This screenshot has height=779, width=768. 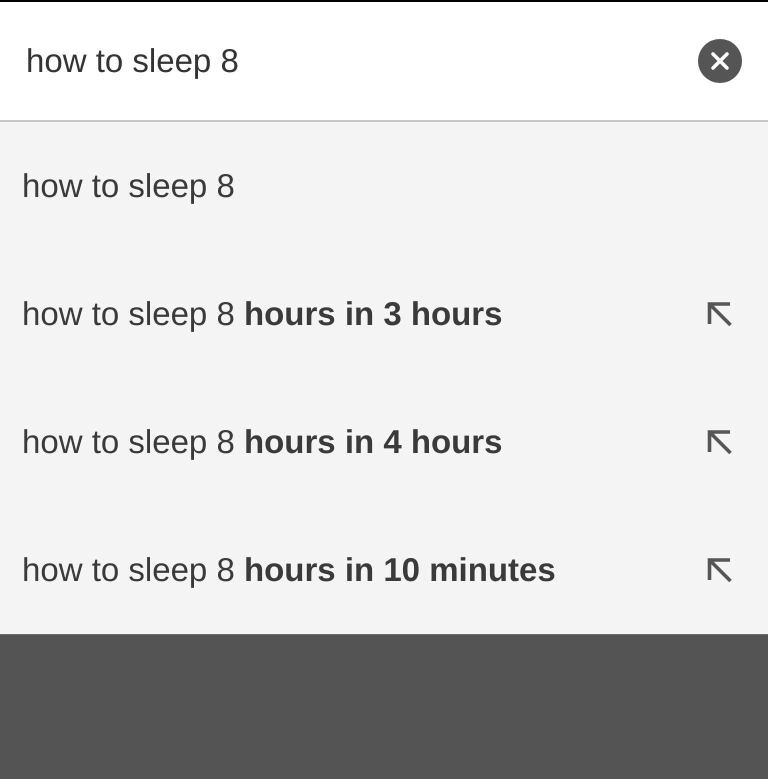 What do you see at coordinates (364, 570) in the screenshot?
I see `suggestion-text: how to sleep 8 hours in 10 minutes` at bounding box center [364, 570].